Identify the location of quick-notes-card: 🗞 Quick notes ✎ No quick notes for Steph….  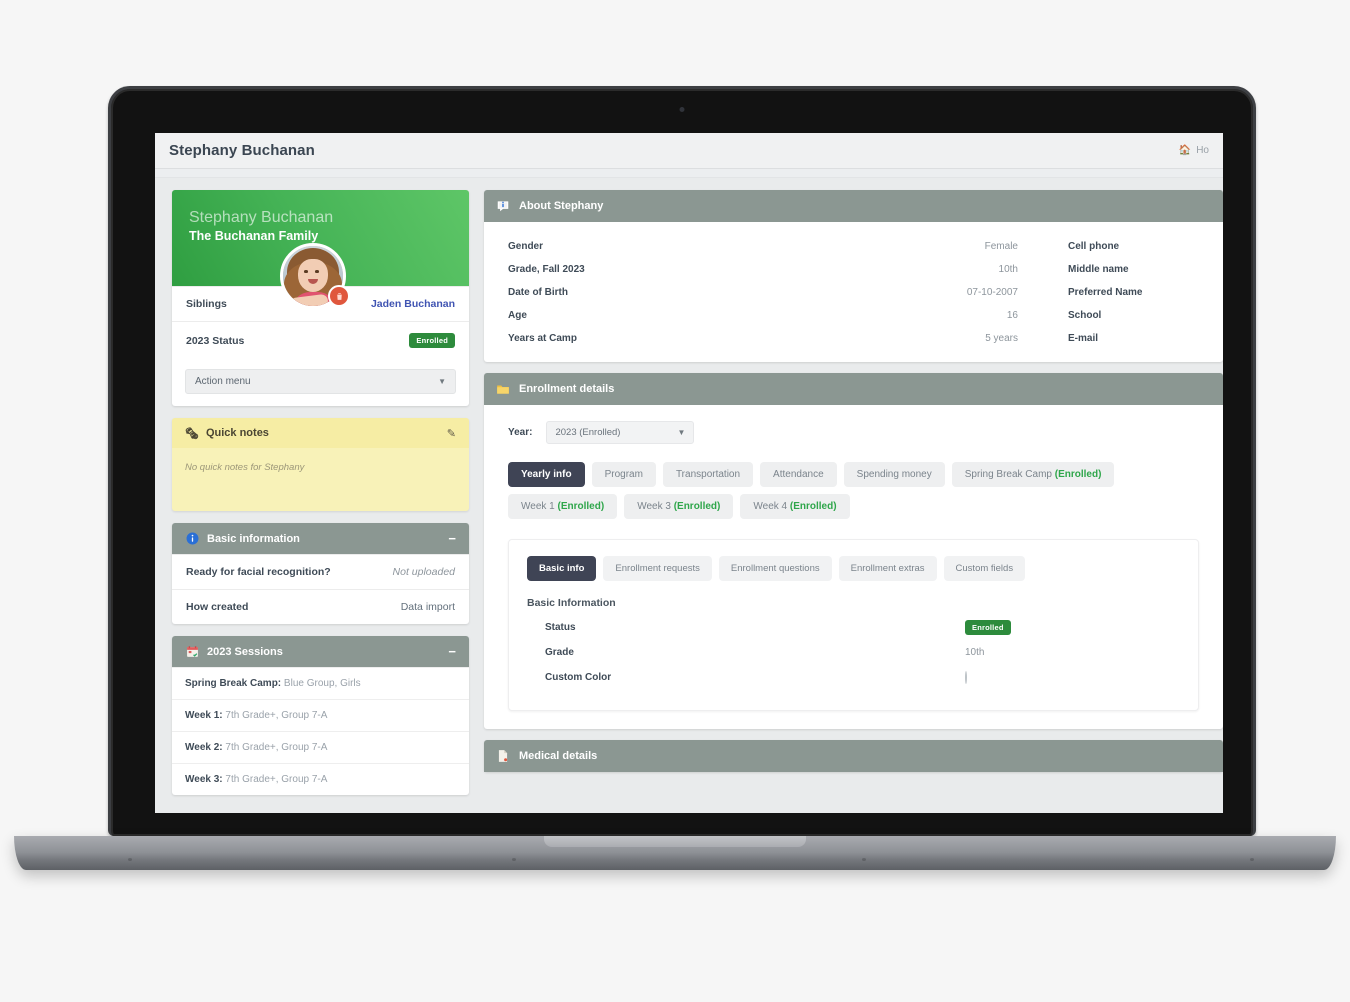
(320, 464).